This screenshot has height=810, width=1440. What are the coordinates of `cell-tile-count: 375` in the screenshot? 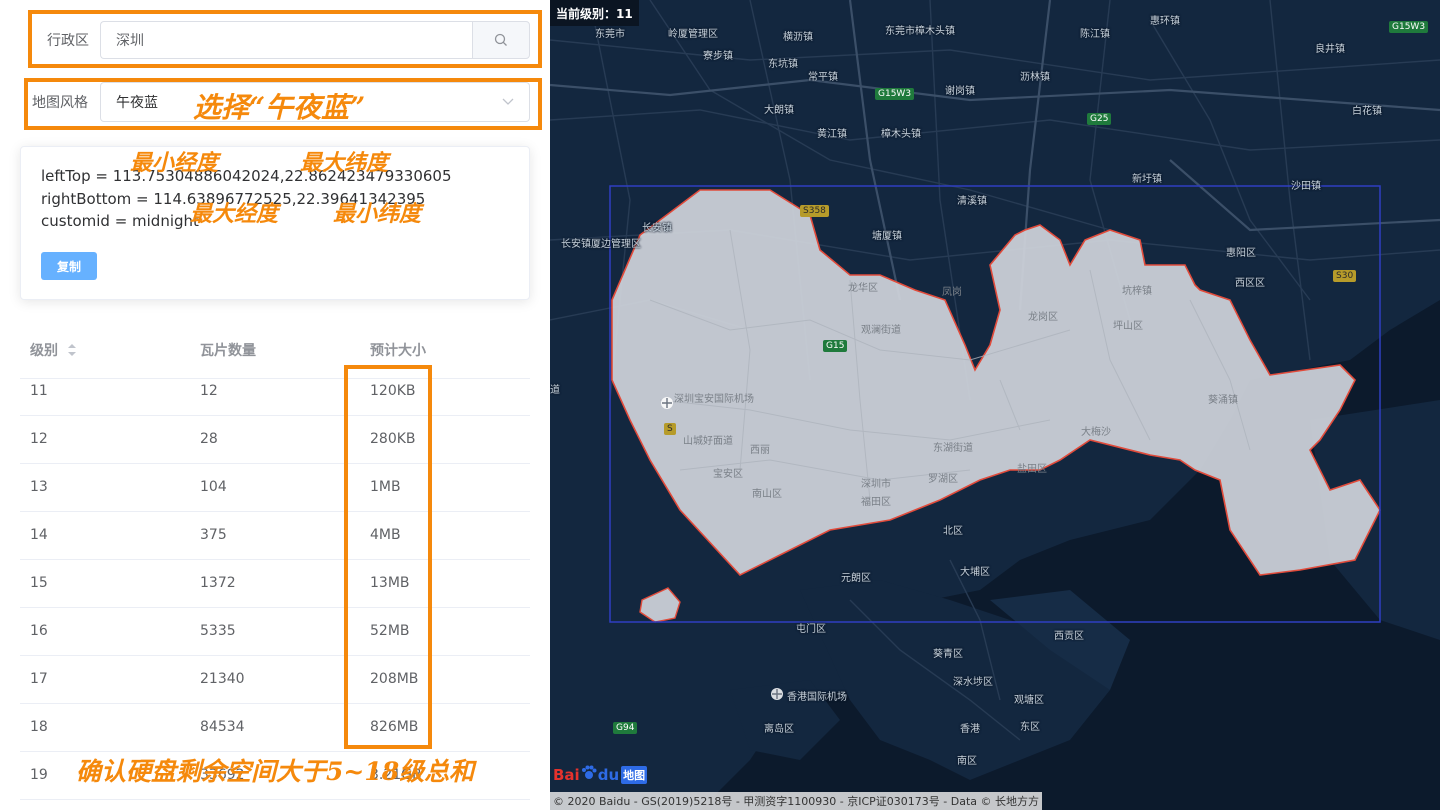 It's located at (213, 535).